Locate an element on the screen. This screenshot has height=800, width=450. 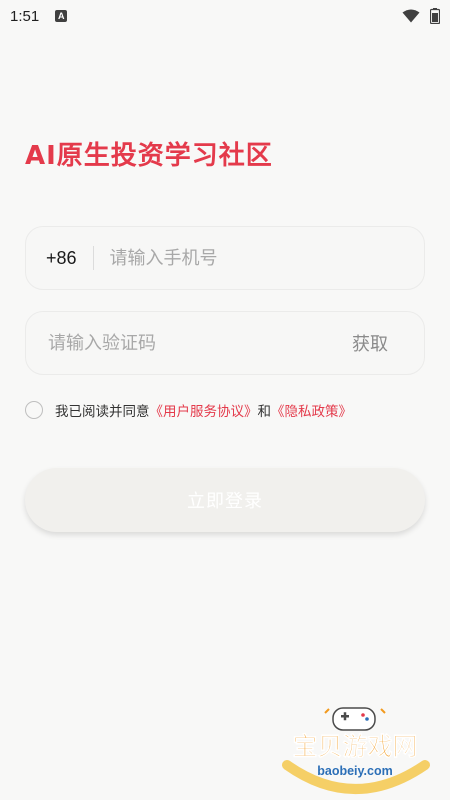
watermark-logo: 宝贝游戏网 baobeiy.com is located at coordinates (356, 750).